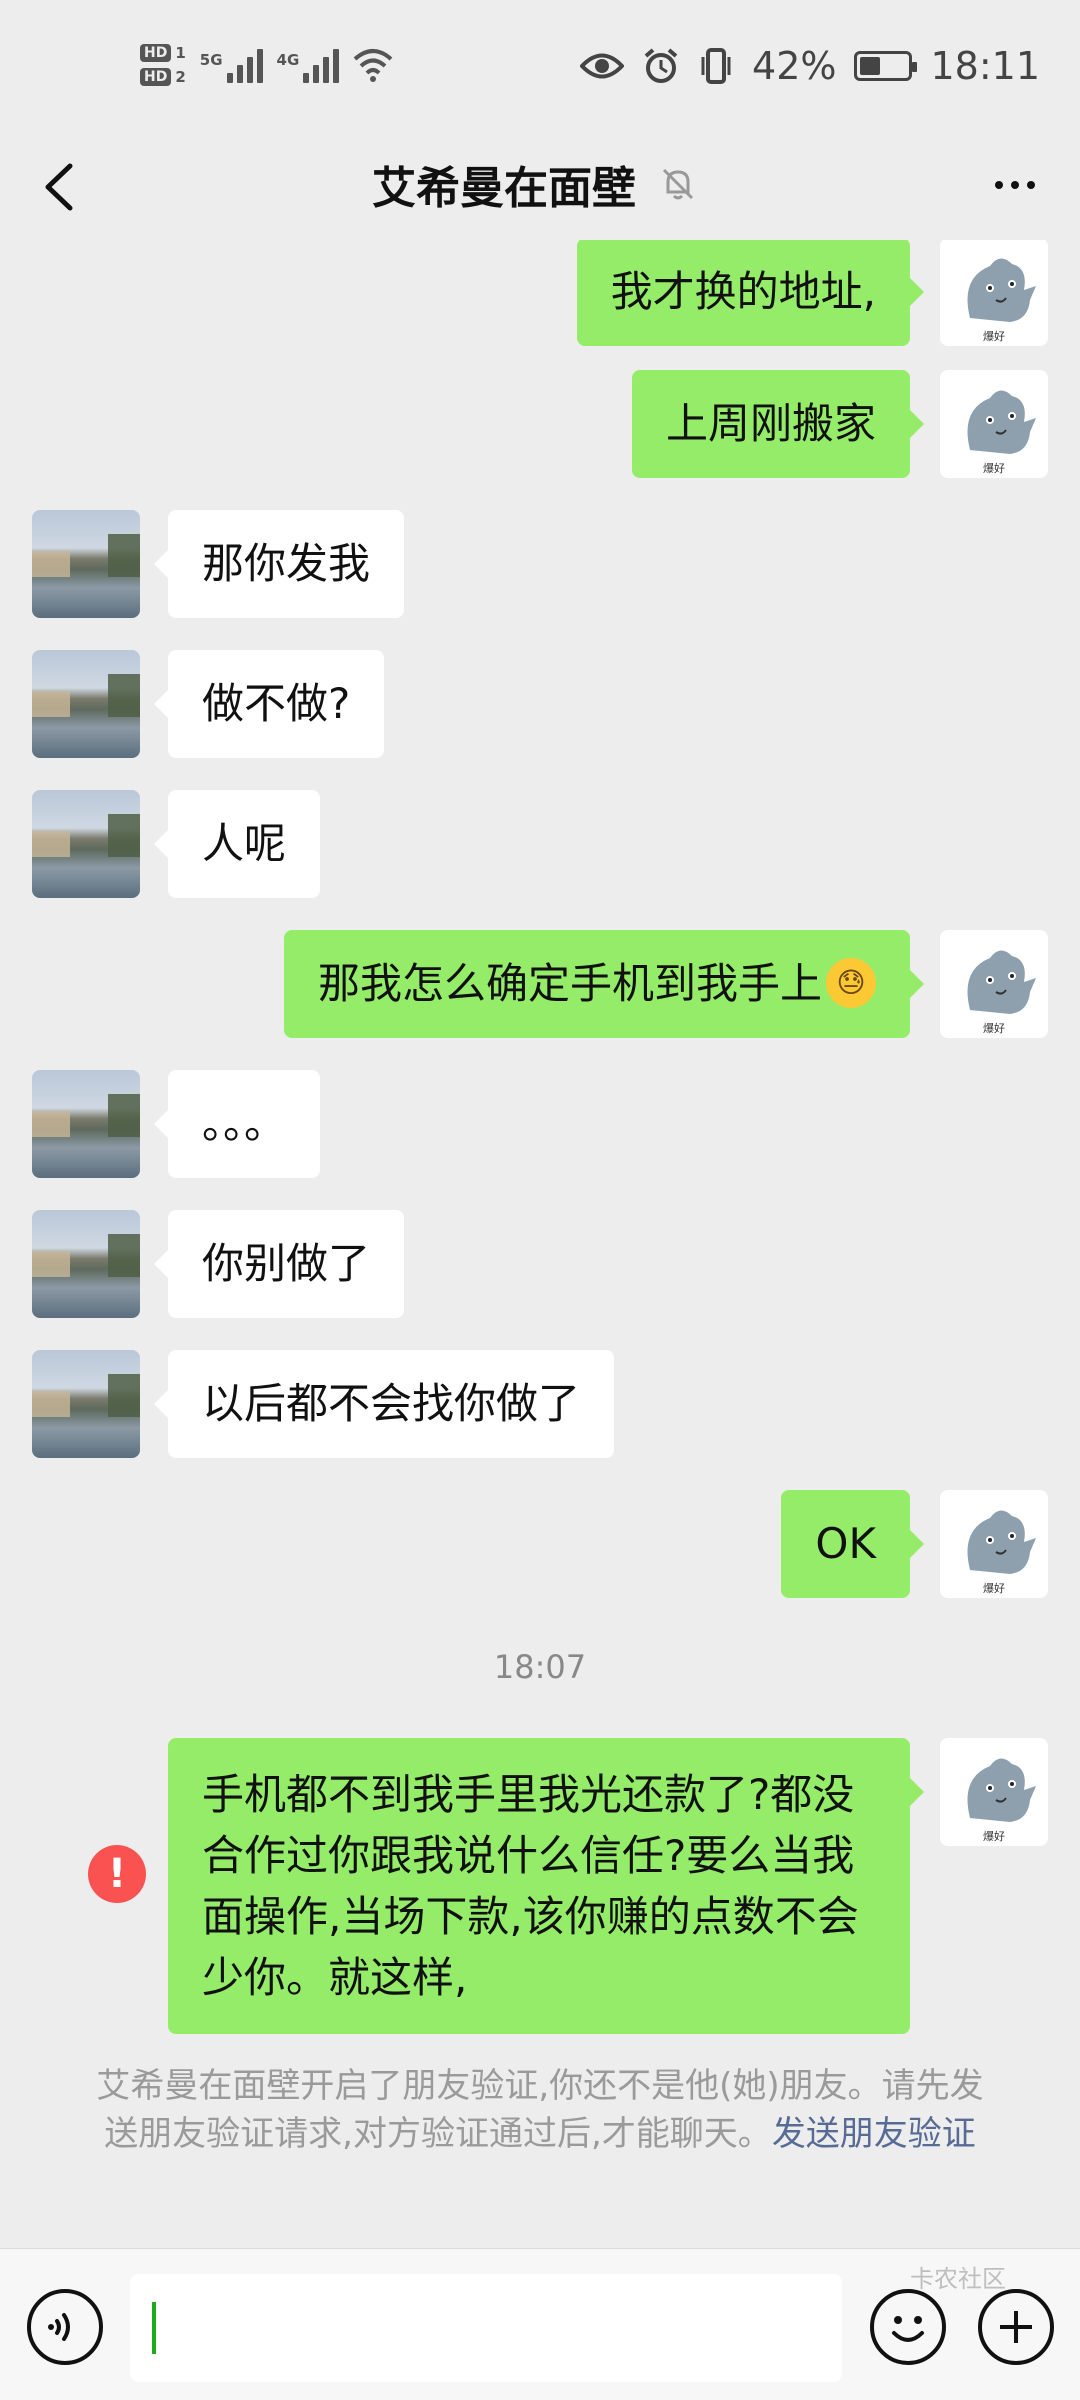 The image size is (1080, 2400). I want to click on header-title-group: 艾希曼在面壁, so click(535, 184).